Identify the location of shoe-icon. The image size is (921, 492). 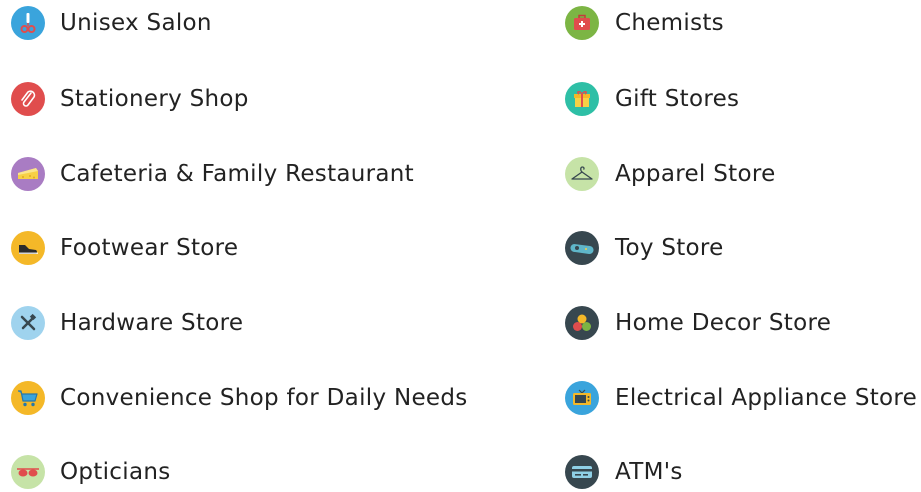
(28, 248).